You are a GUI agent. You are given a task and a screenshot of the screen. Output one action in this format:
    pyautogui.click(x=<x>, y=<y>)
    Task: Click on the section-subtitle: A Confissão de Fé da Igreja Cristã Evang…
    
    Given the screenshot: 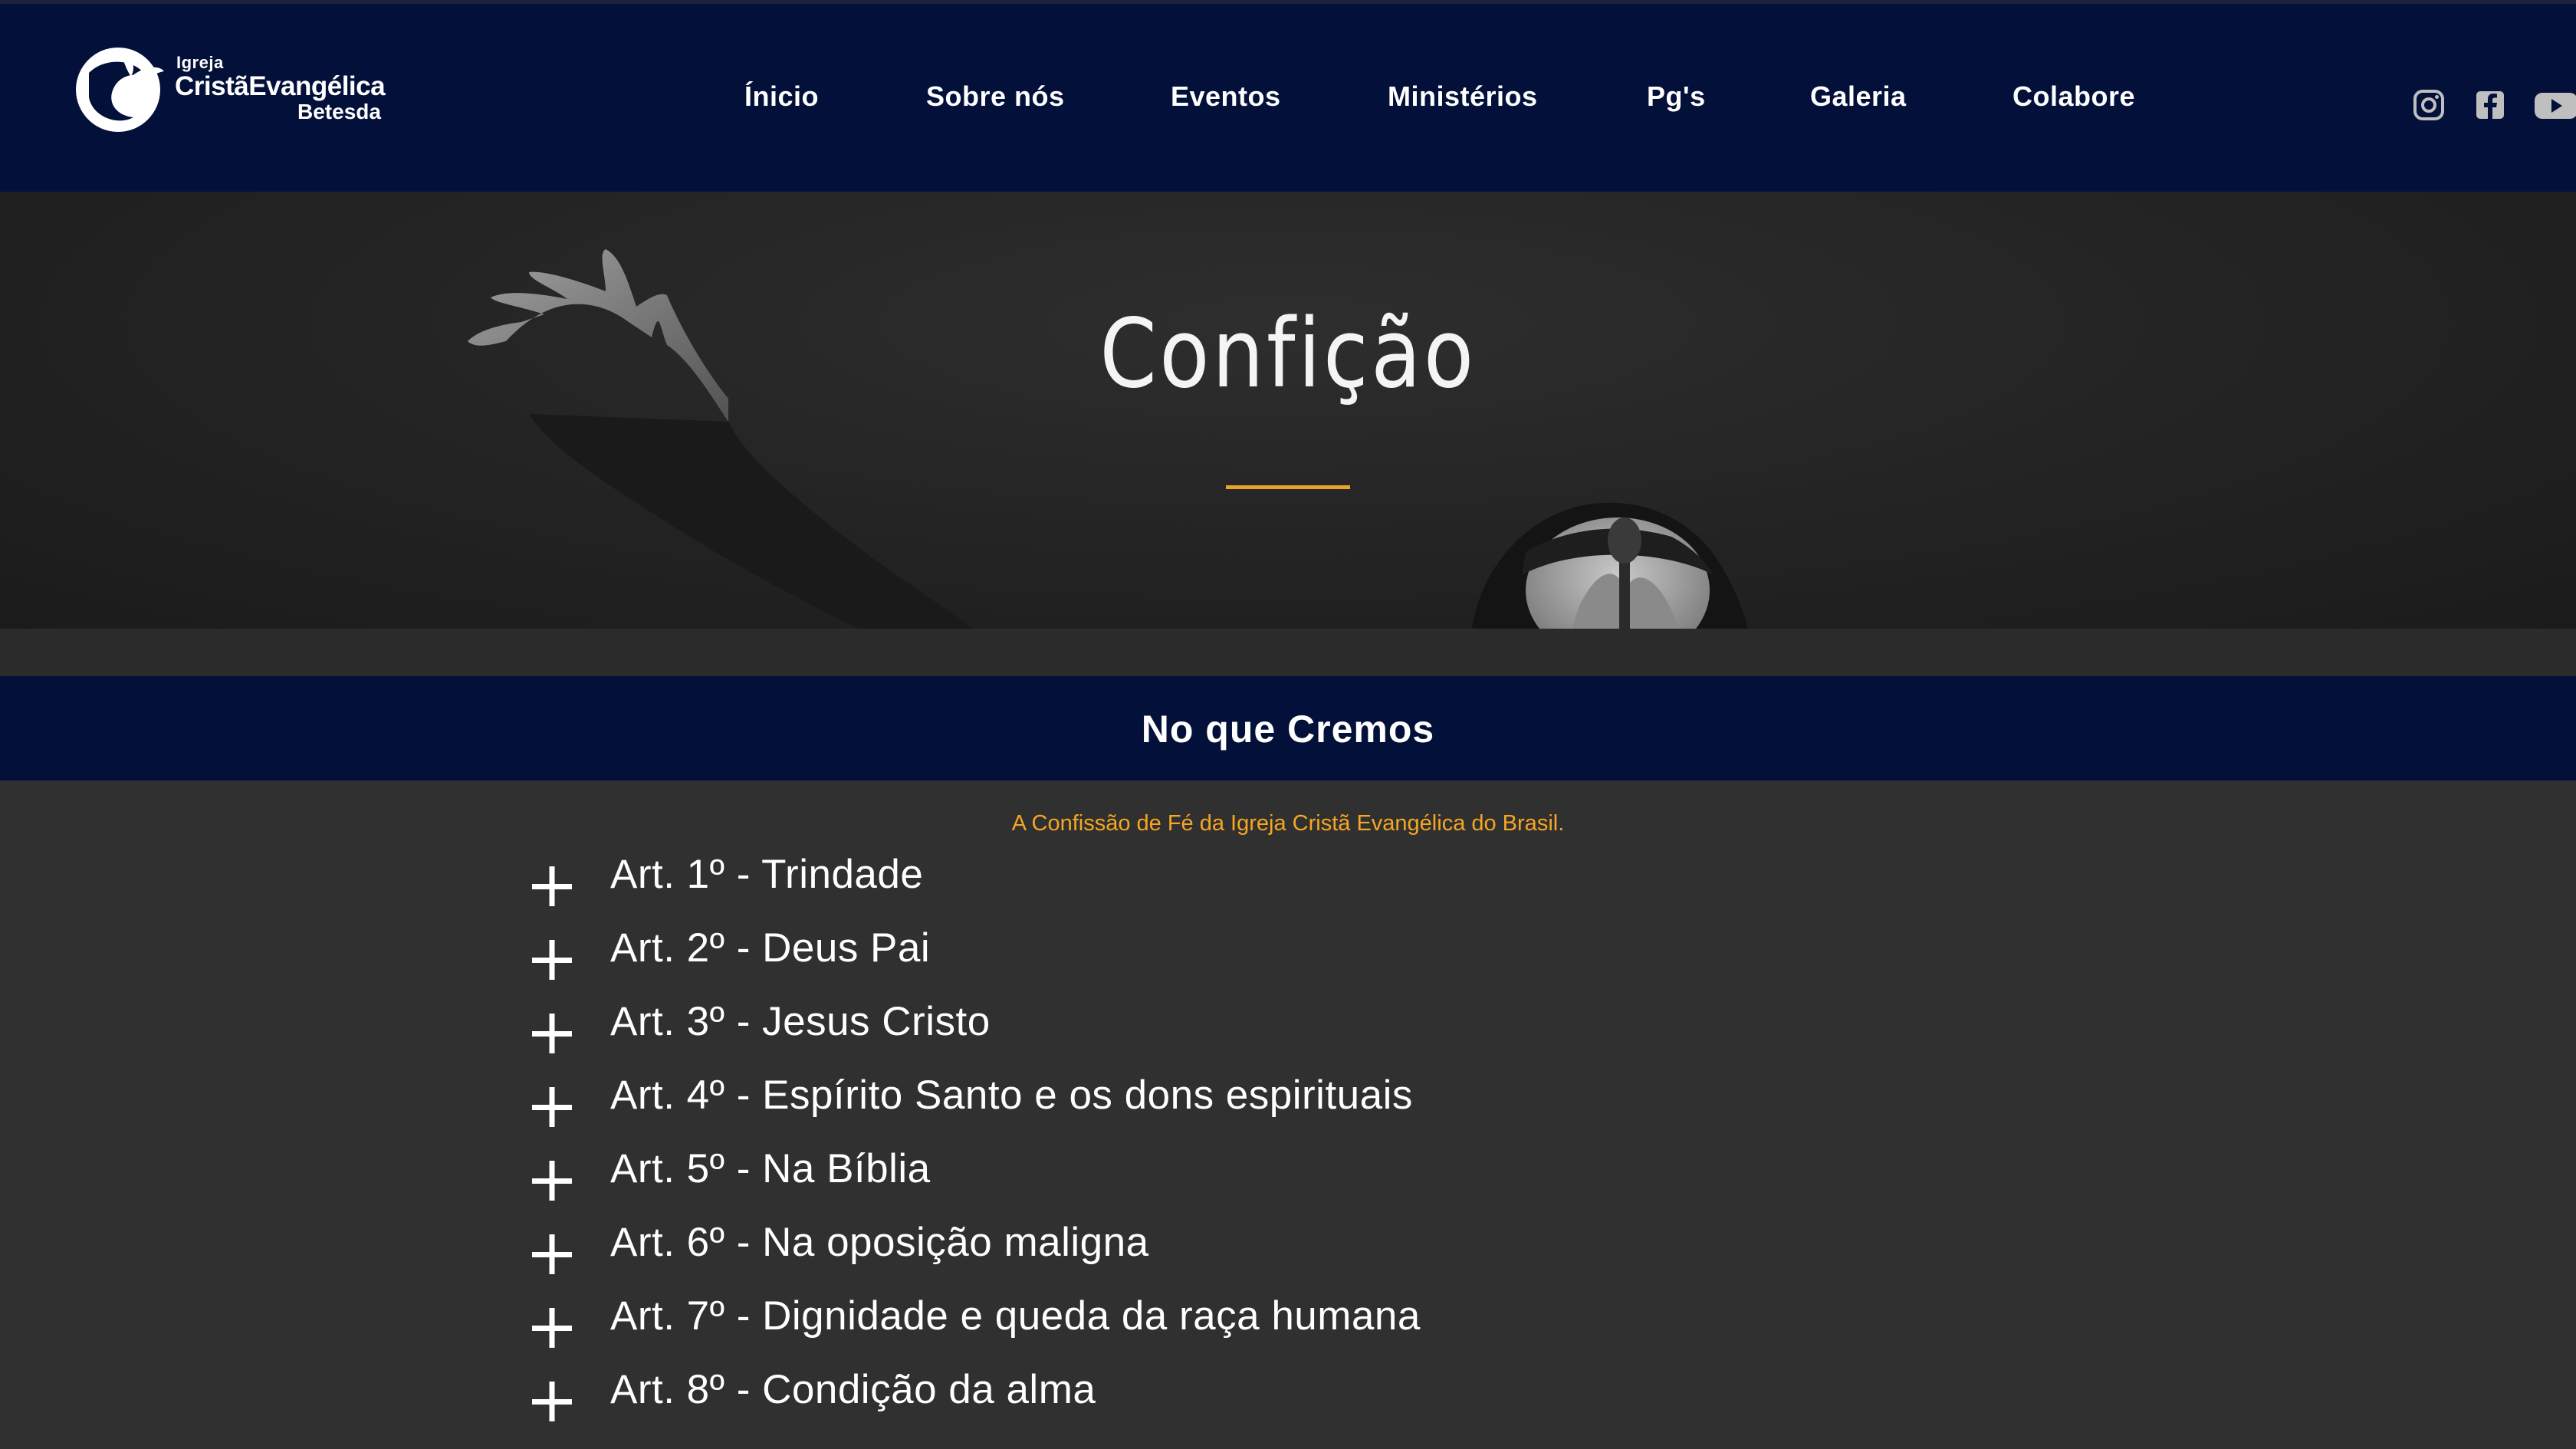 What is the action you would take?
    pyautogui.click(x=1288, y=824)
    